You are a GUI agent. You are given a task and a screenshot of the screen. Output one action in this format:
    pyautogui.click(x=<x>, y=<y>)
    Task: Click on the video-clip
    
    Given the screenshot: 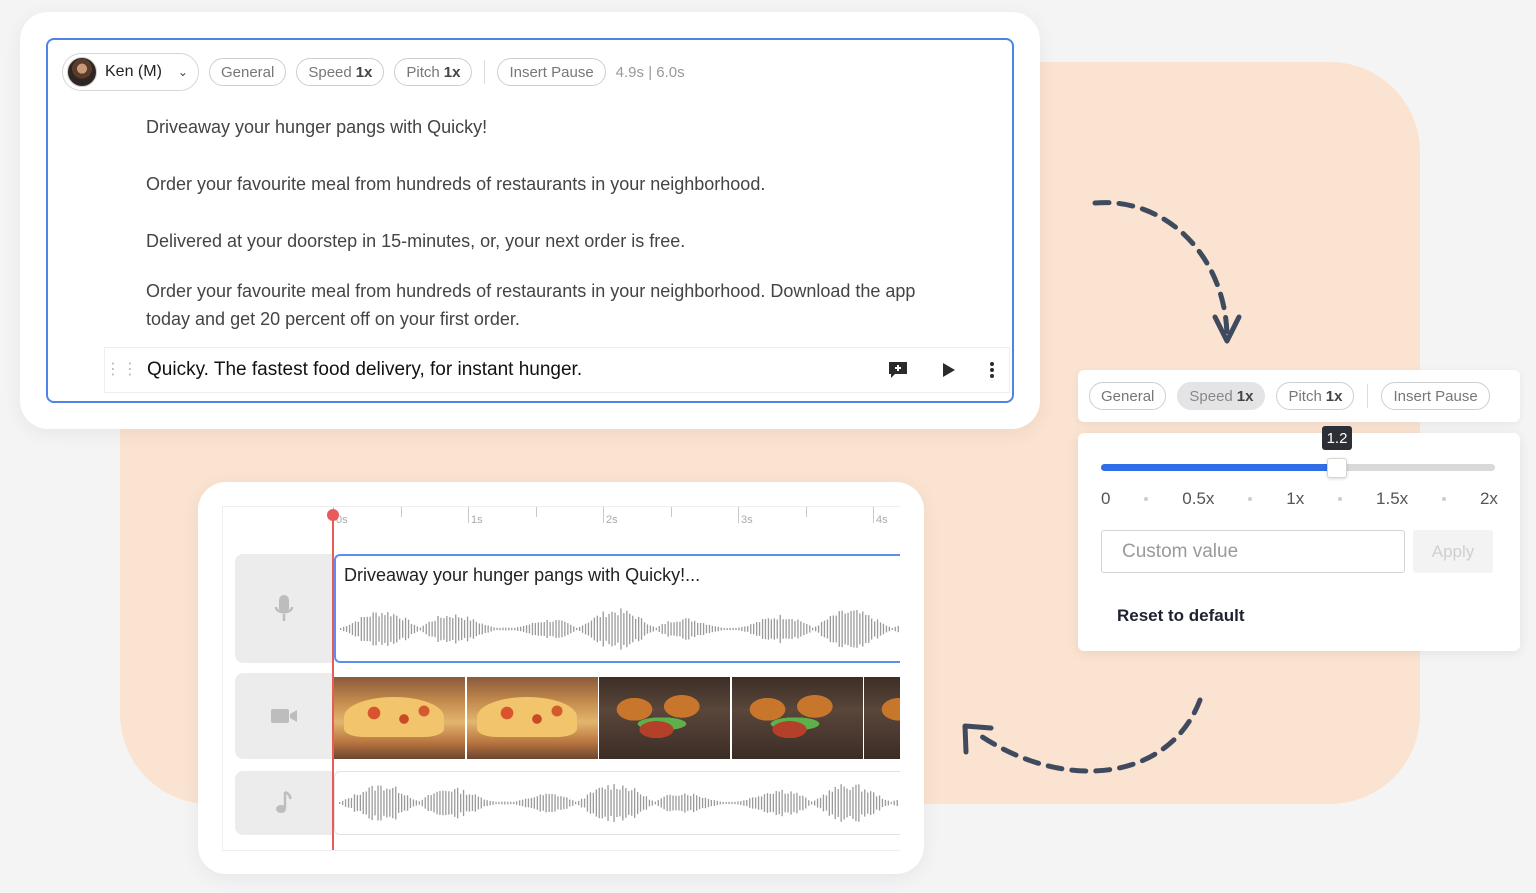 What is the action you would take?
    pyautogui.click(x=617, y=718)
    